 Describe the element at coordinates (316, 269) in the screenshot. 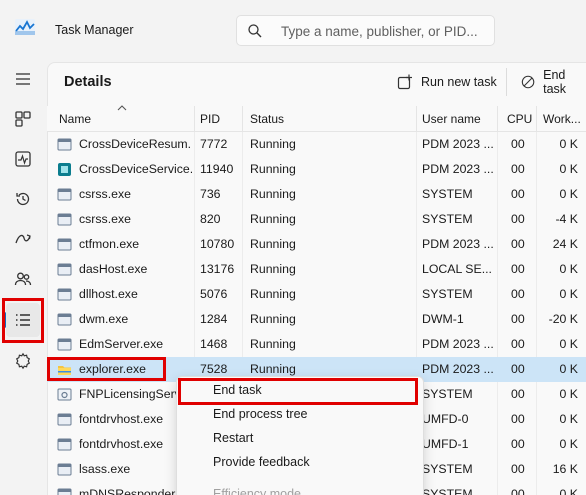

I see `table-row: dasHost.exe 13176 Running LOCAL SE... 00 0 K` at that location.